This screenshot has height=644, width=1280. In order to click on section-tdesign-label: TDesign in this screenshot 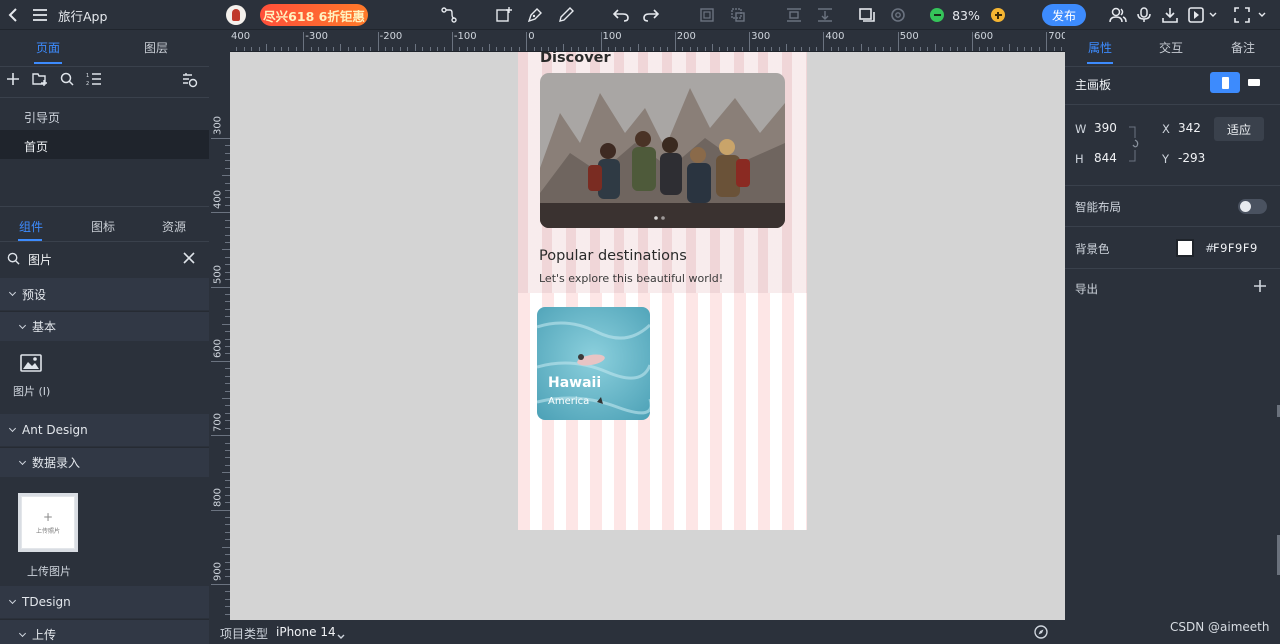, I will do `click(46, 602)`.